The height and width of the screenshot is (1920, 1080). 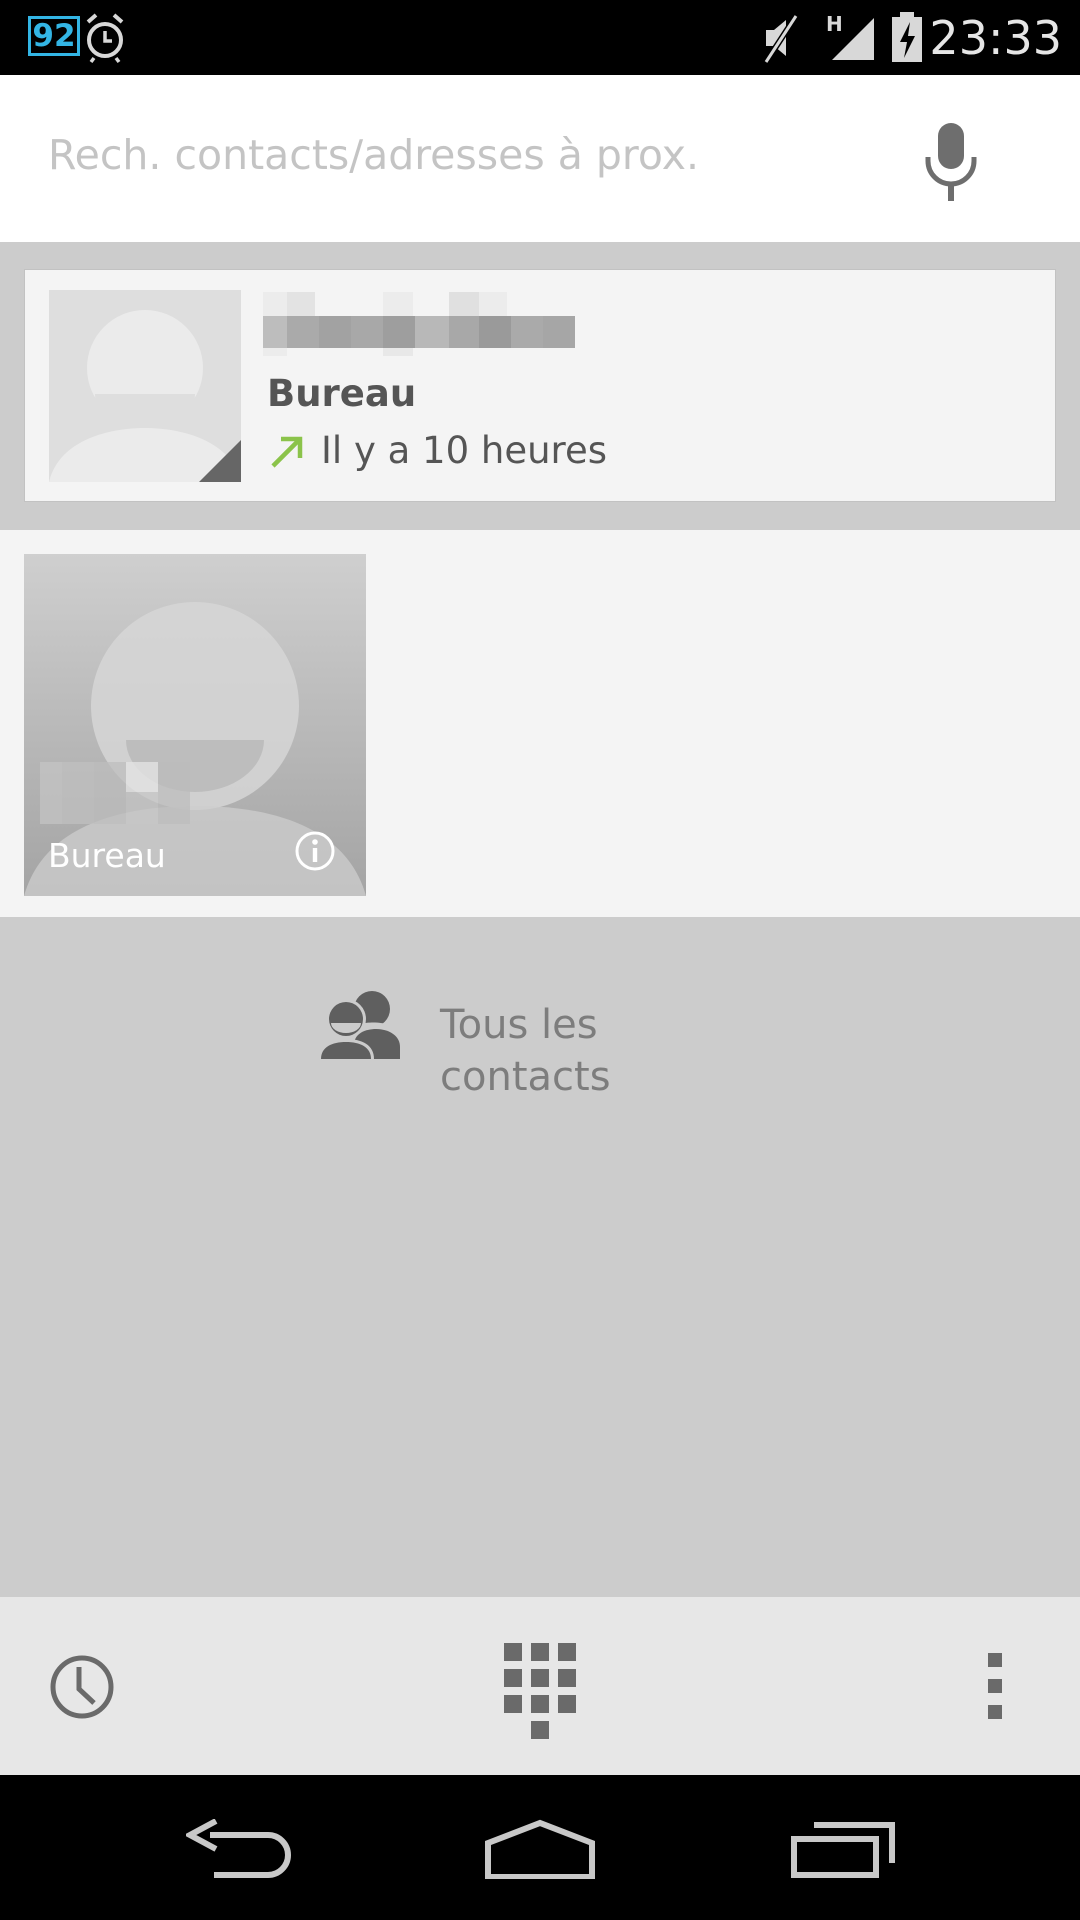 I want to click on info-icon, so click(x=315, y=851).